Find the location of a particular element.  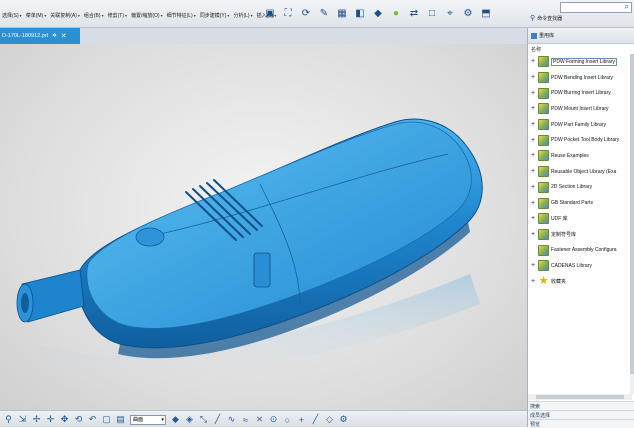

list-item: + PDW Bending Insert Library is located at coordinates (580, 78).